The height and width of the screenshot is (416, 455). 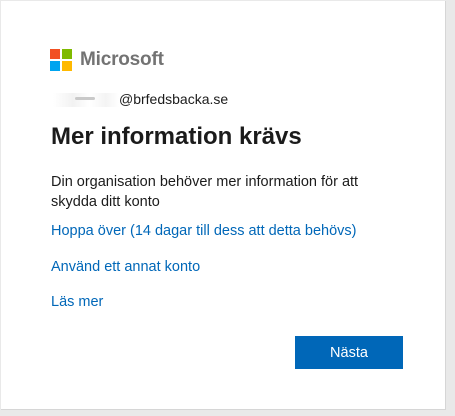 I want to click on logo-red-square, so click(x=55, y=54).